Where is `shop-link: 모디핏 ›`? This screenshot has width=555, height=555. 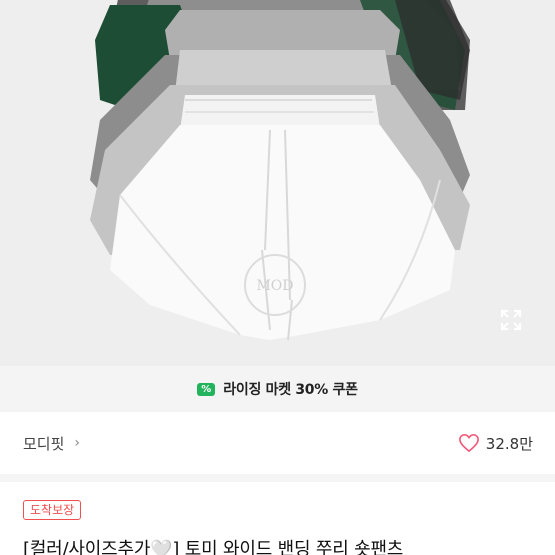
shop-link: 모디핏 › is located at coordinates (51, 443).